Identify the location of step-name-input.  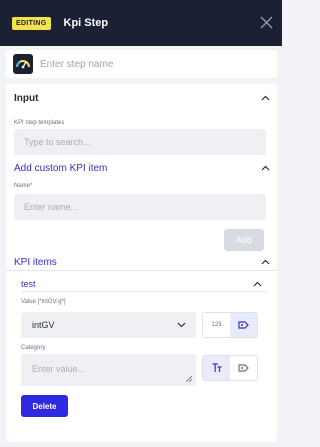
(150, 64).